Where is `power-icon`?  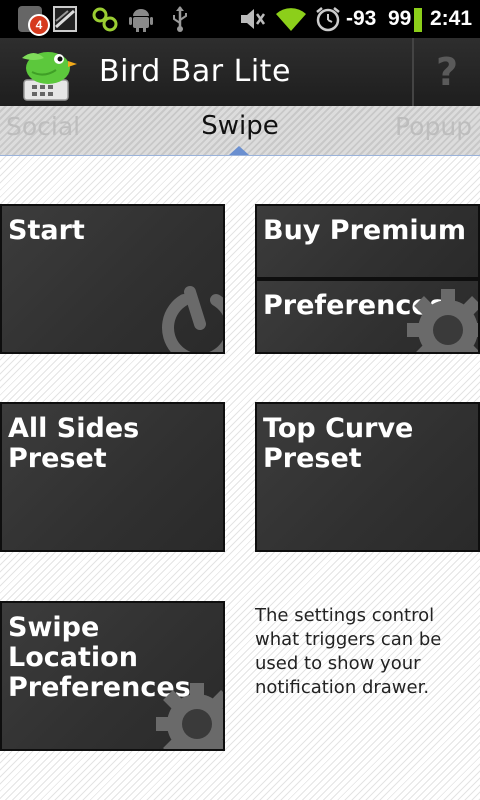
power-icon is located at coordinates (192, 319).